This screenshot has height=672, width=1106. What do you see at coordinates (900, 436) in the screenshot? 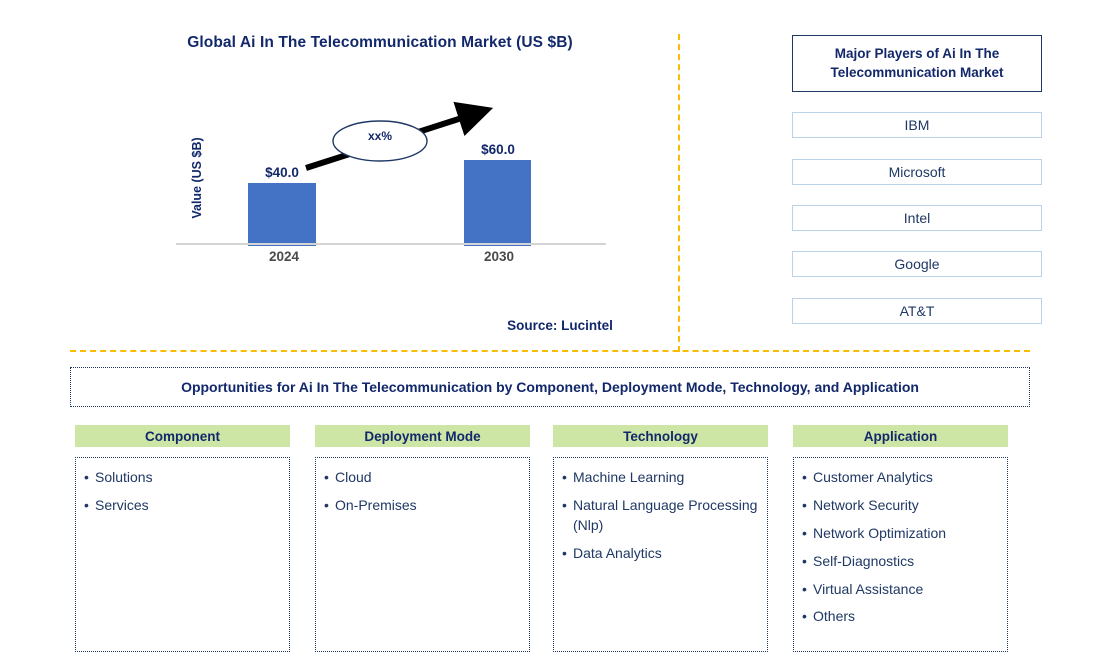
I see `segment-header-application: Application` at bounding box center [900, 436].